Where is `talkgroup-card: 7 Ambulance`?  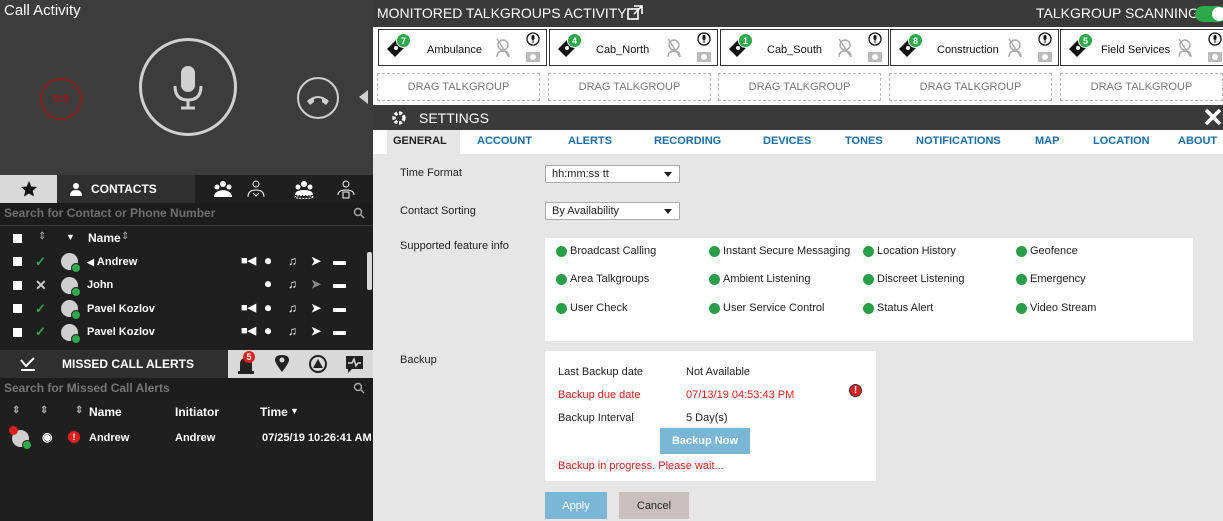 talkgroup-card: 7 Ambulance is located at coordinates (462, 47).